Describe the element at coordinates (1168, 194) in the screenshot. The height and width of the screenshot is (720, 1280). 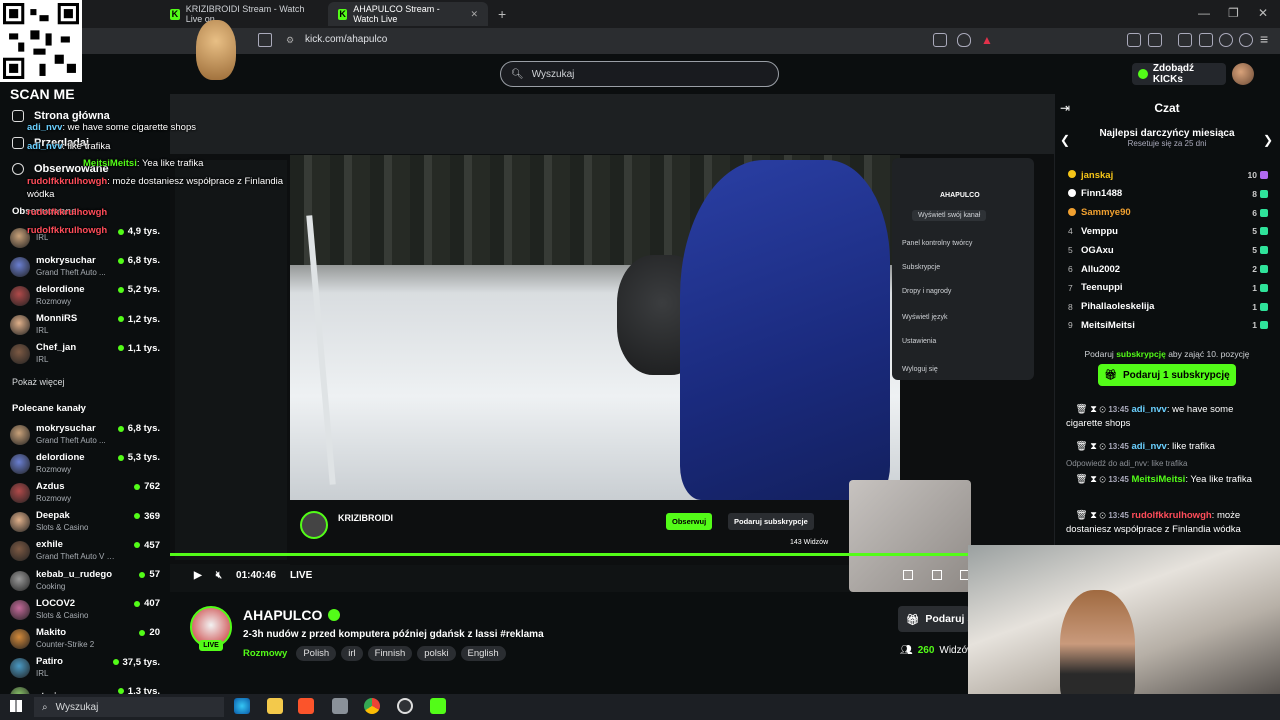
I see `leaderboard-row: Finn1488 8` at that location.